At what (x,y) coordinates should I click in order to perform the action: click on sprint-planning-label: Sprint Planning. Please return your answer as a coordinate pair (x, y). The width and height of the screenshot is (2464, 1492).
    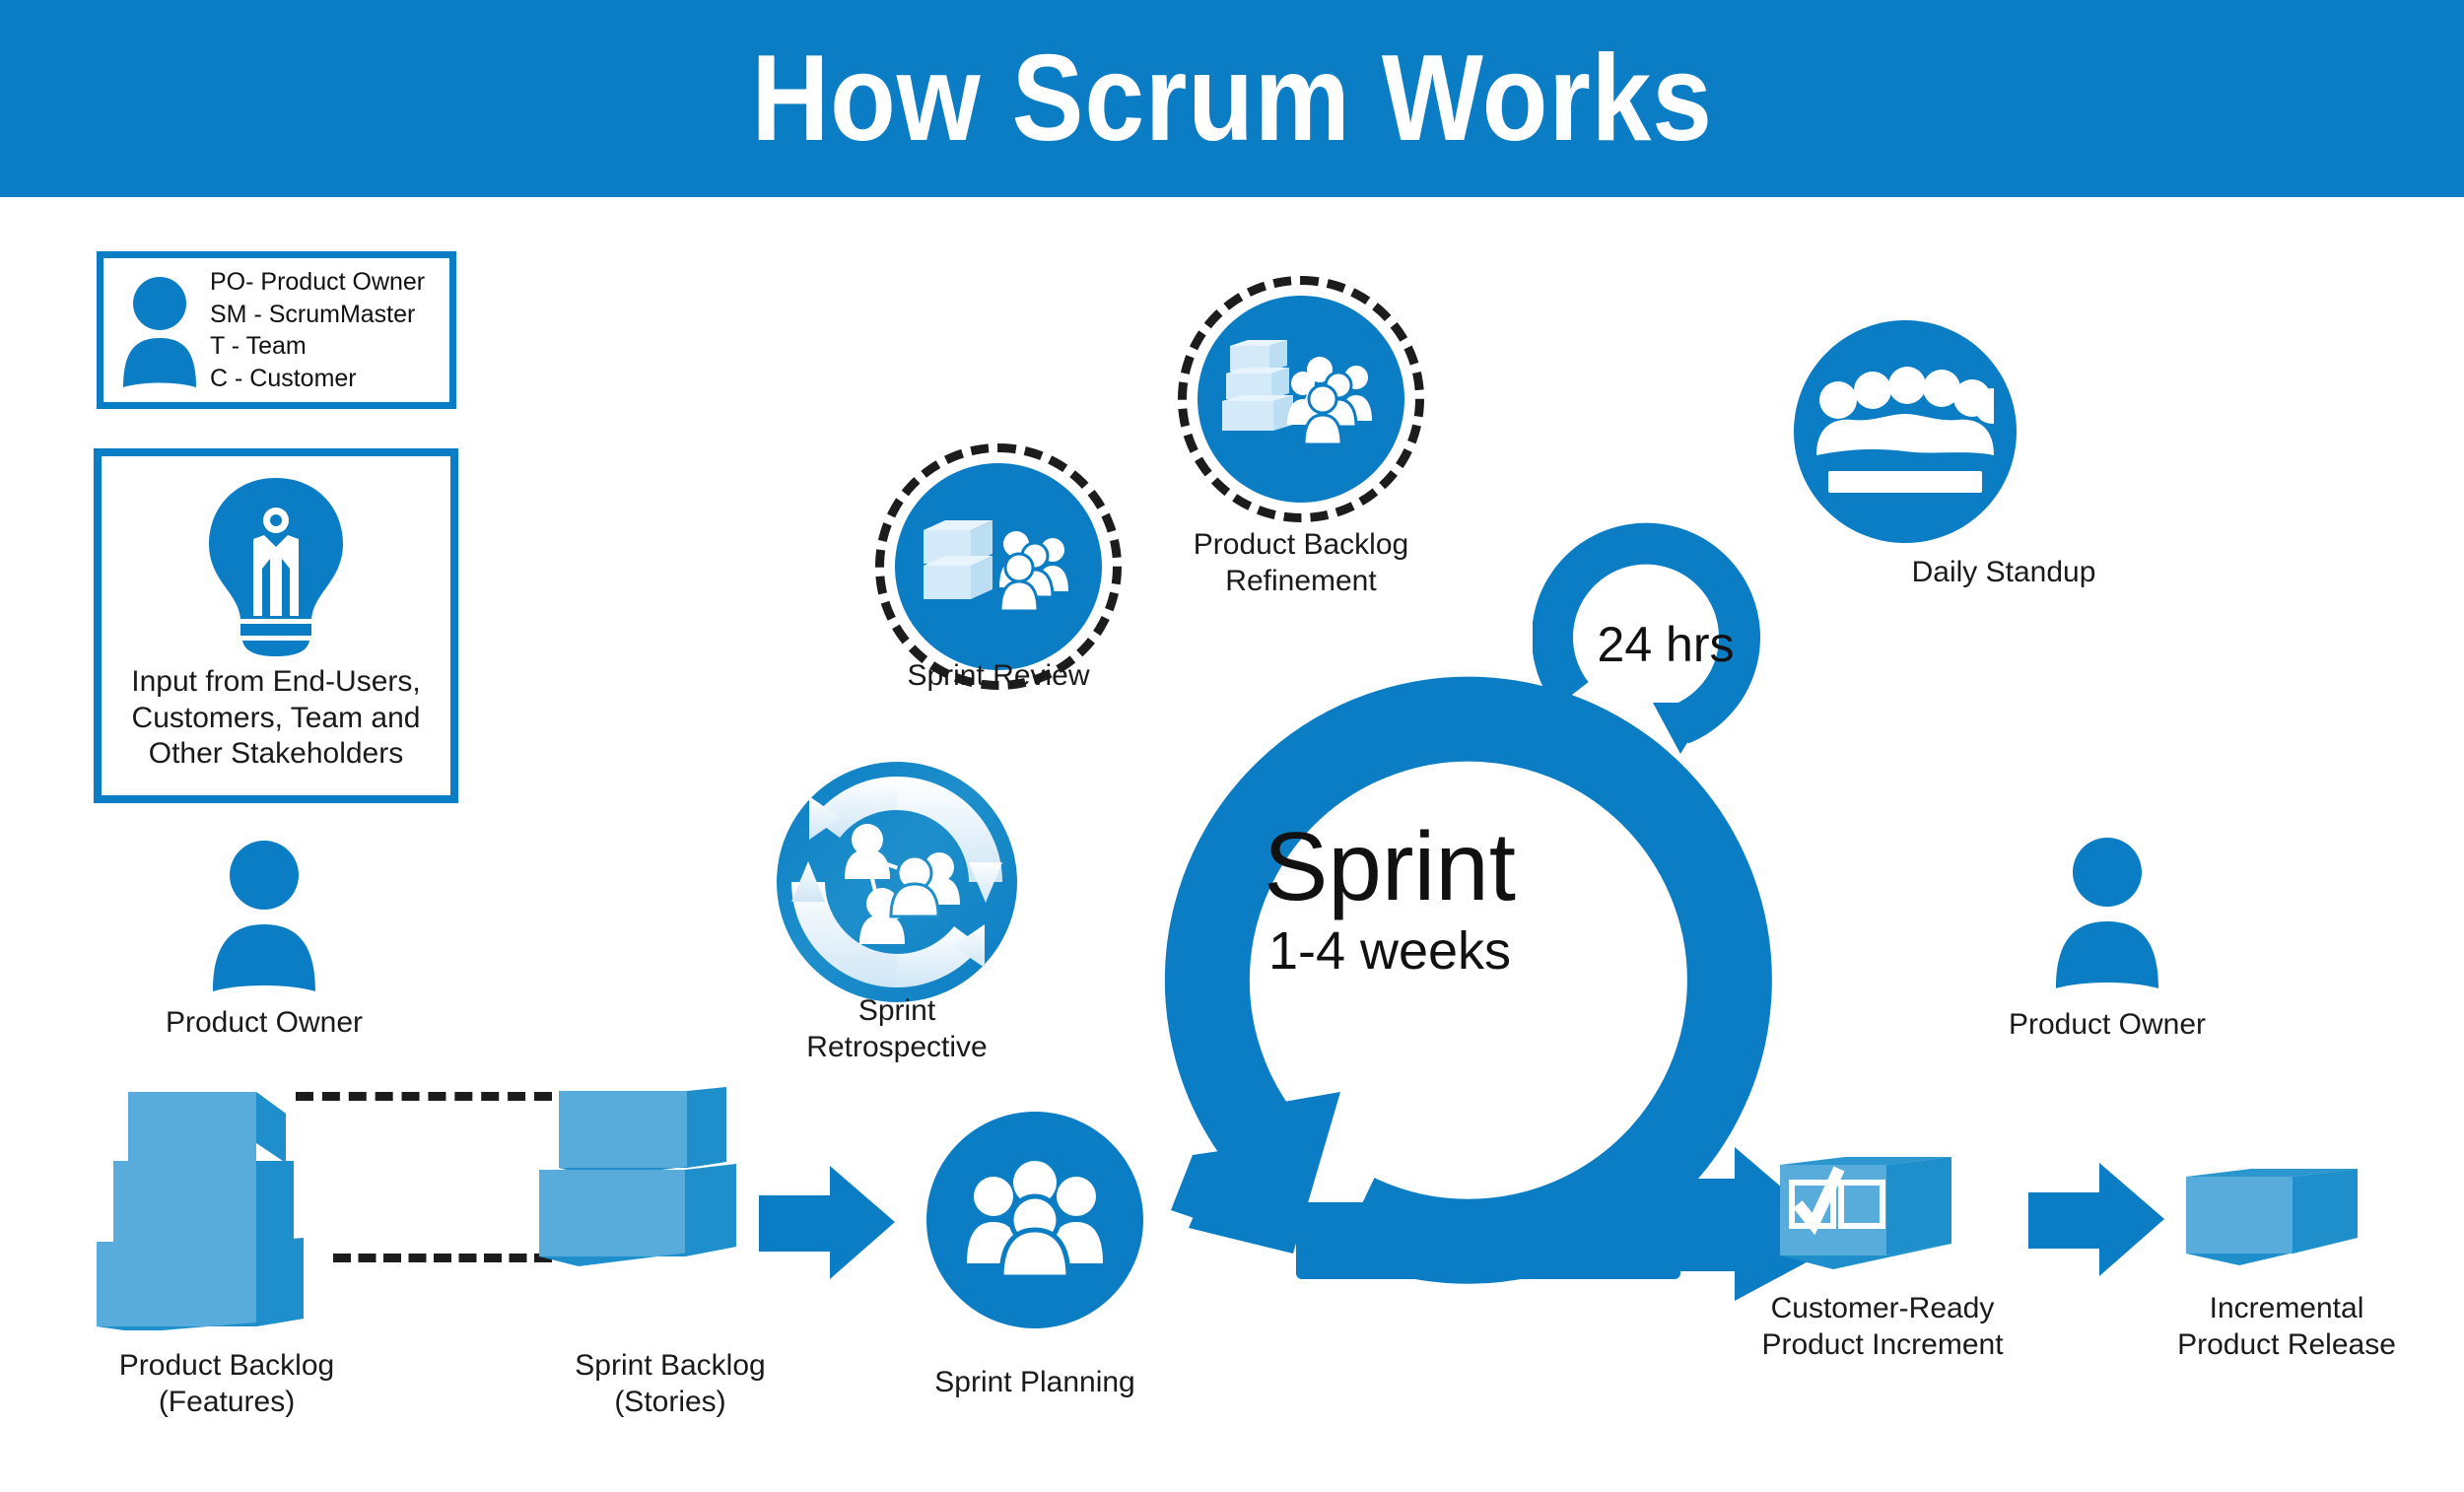
    Looking at the image, I should click on (1034, 1382).